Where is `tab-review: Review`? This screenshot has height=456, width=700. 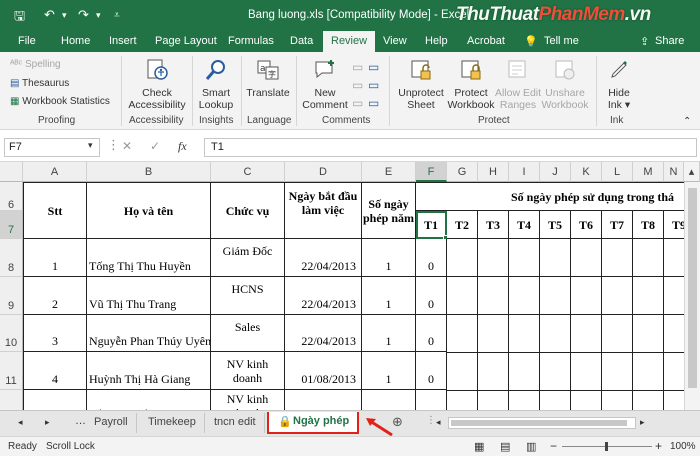 tab-review: Review is located at coordinates (349, 41).